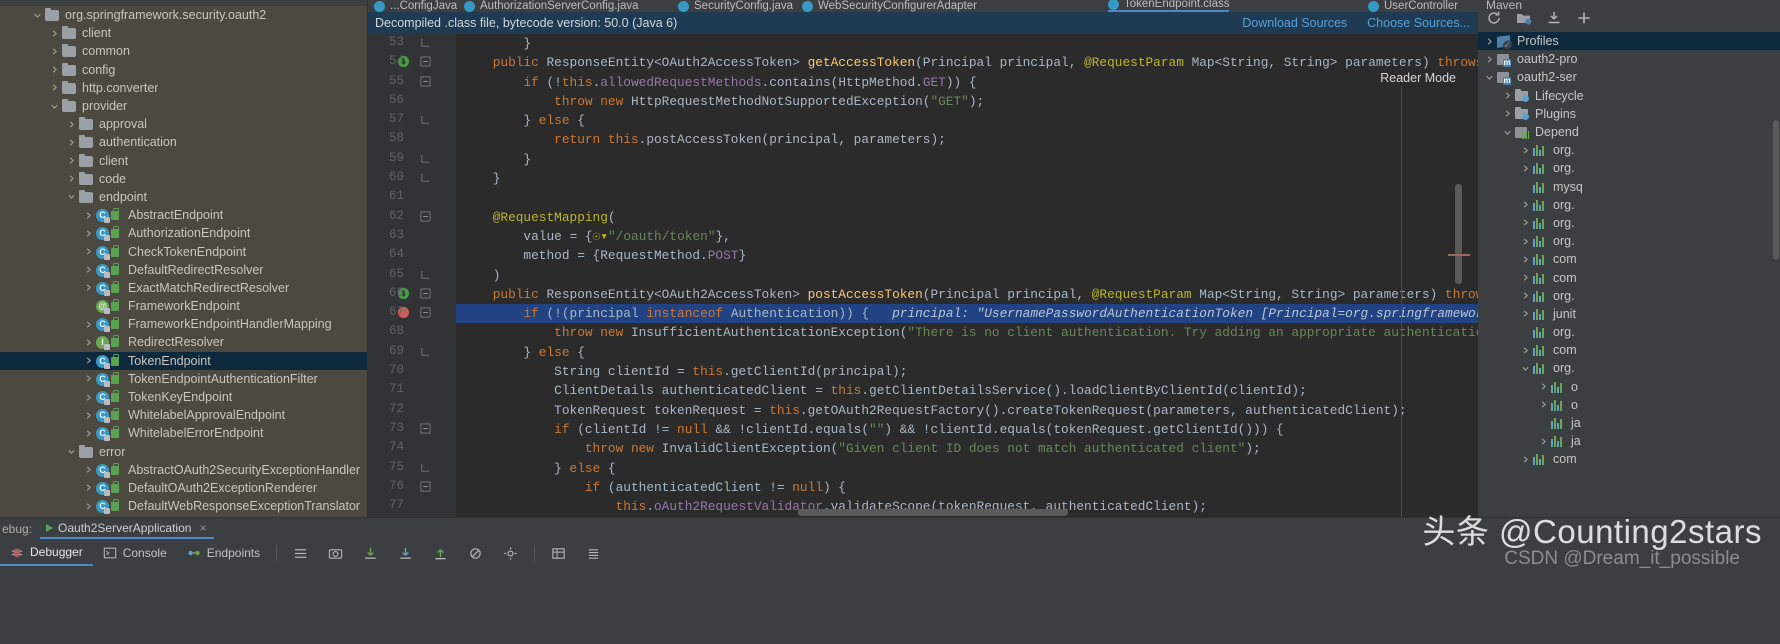 This screenshot has height=644, width=1780. What do you see at coordinates (184, 306) in the screenshot?
I see `tree-item-frameworkendpoint: @ FrameworkEndpoint` at bounding box center [184, 306].